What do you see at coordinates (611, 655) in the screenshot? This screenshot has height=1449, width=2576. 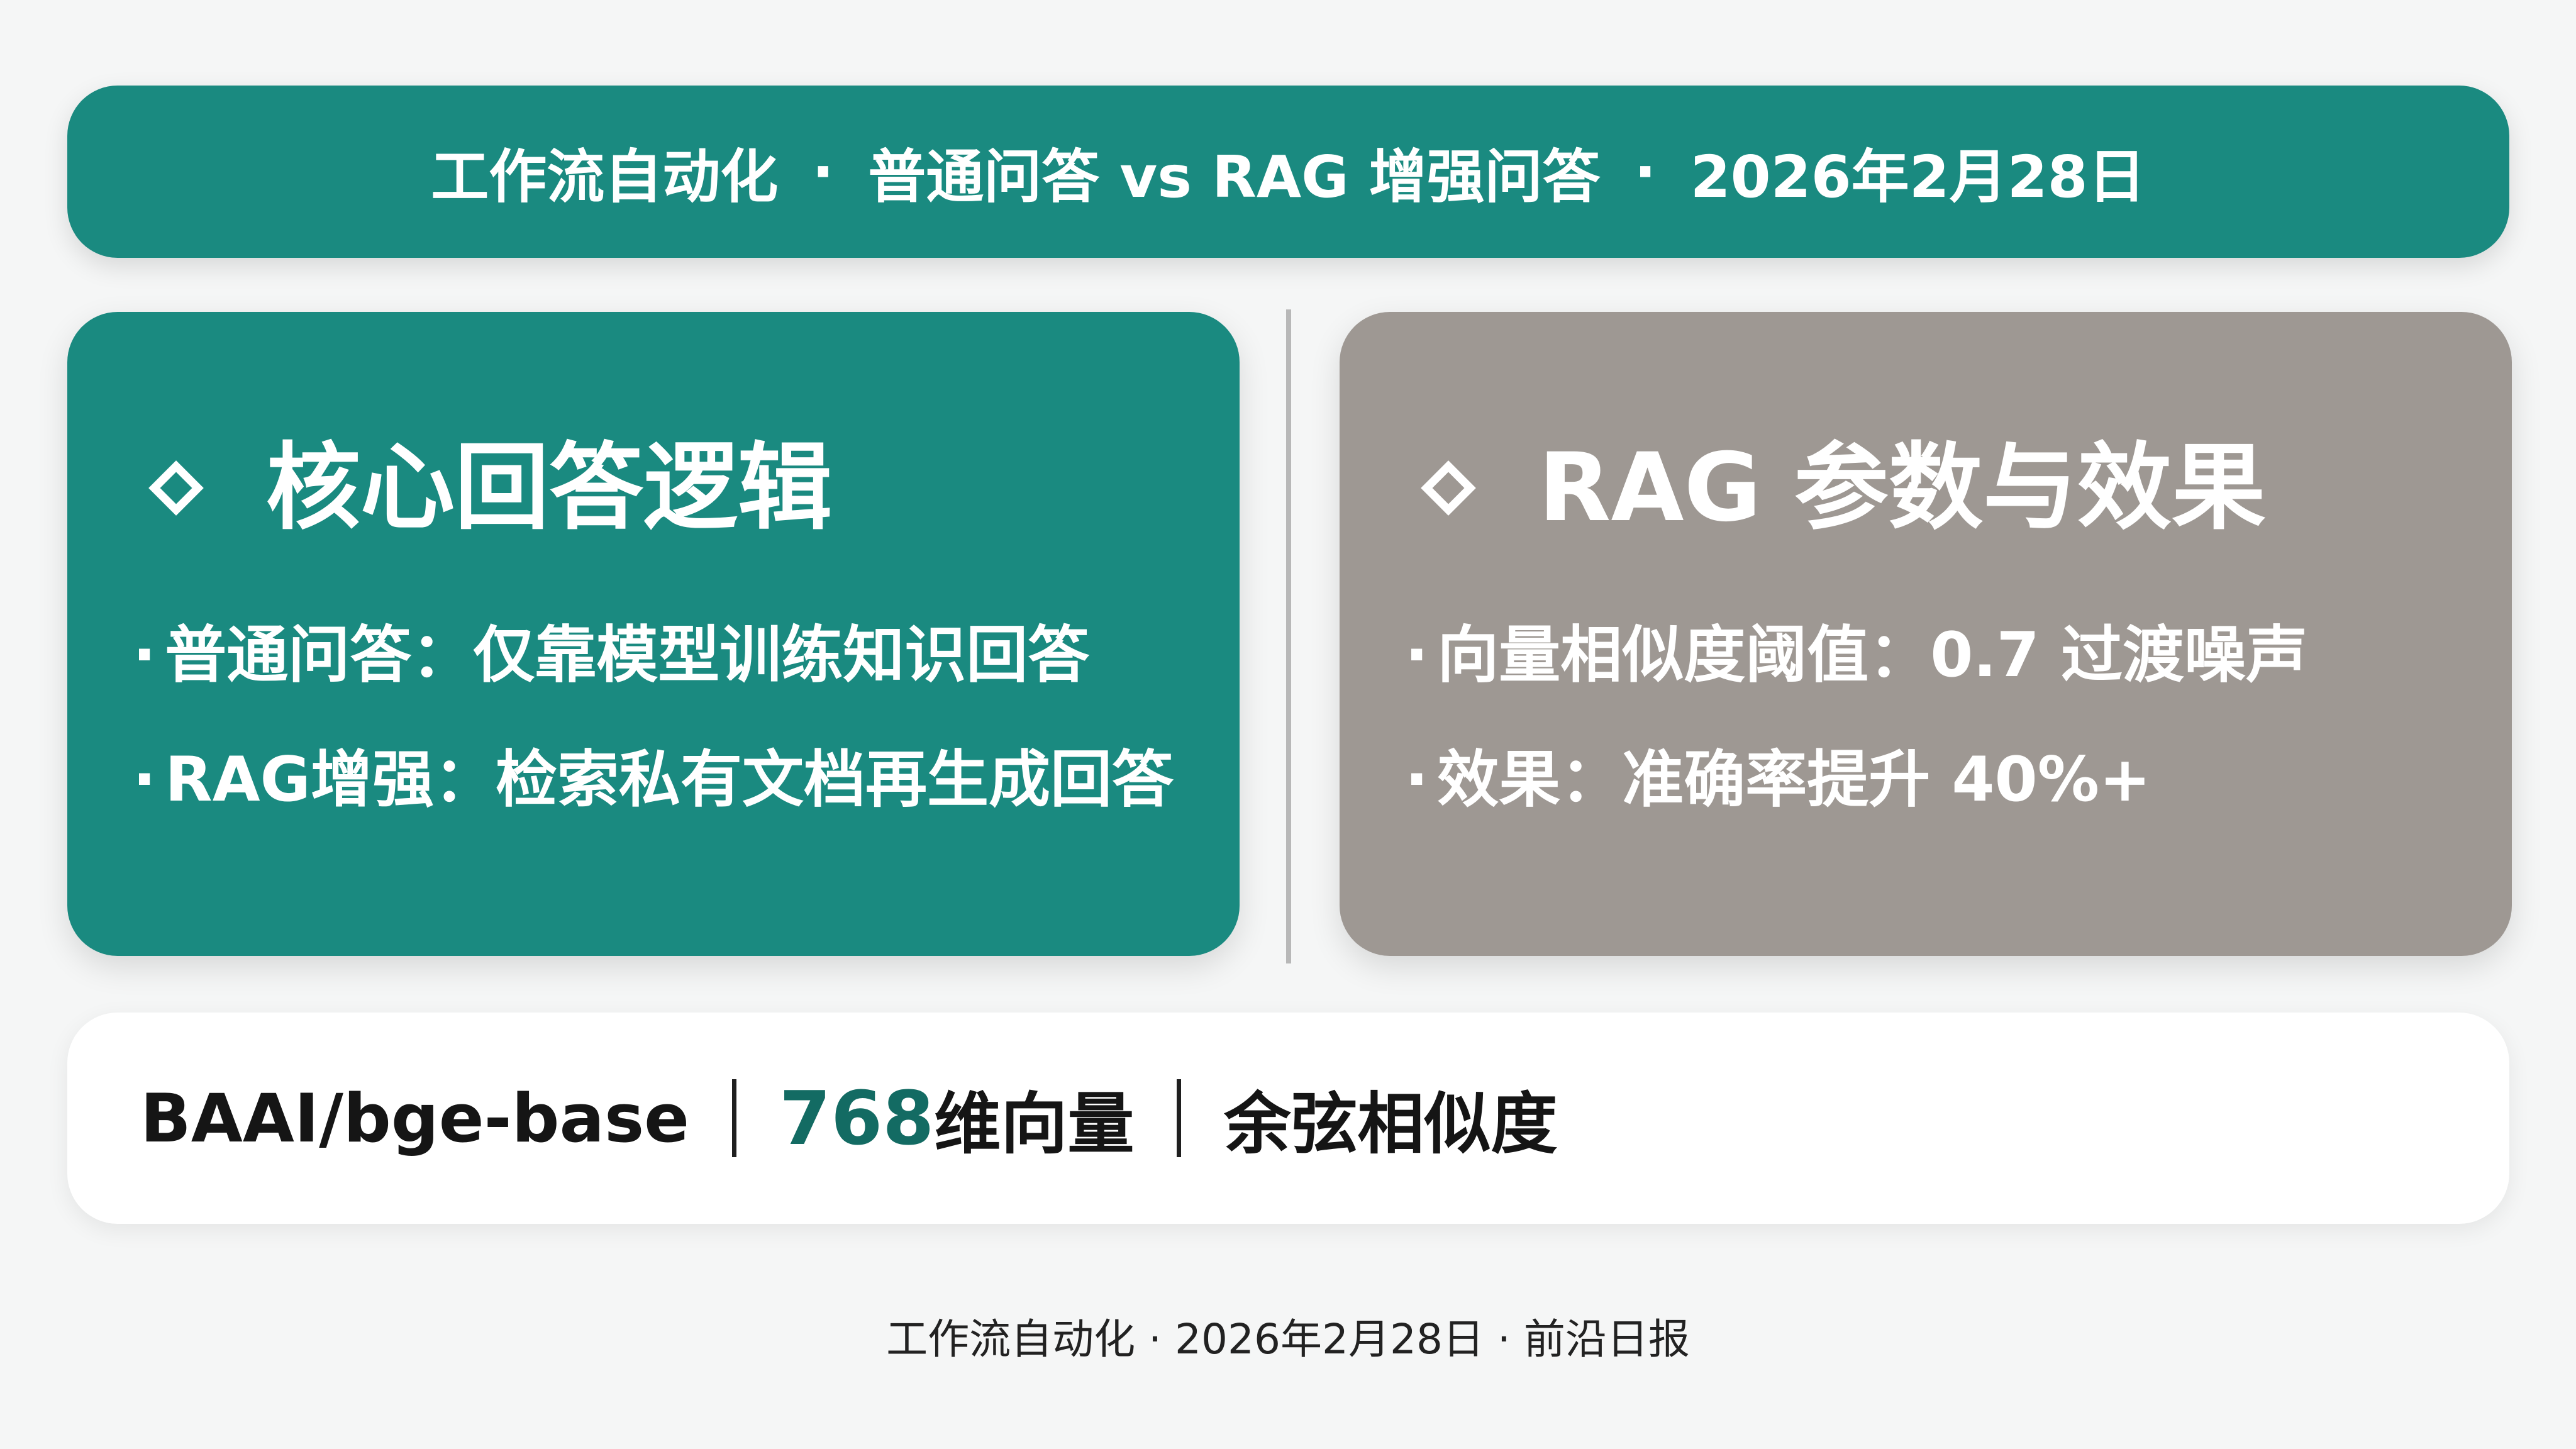 I see `list-item: · 普通问答：仅靠模型训练知识回答` at bounding box center [611, 655].